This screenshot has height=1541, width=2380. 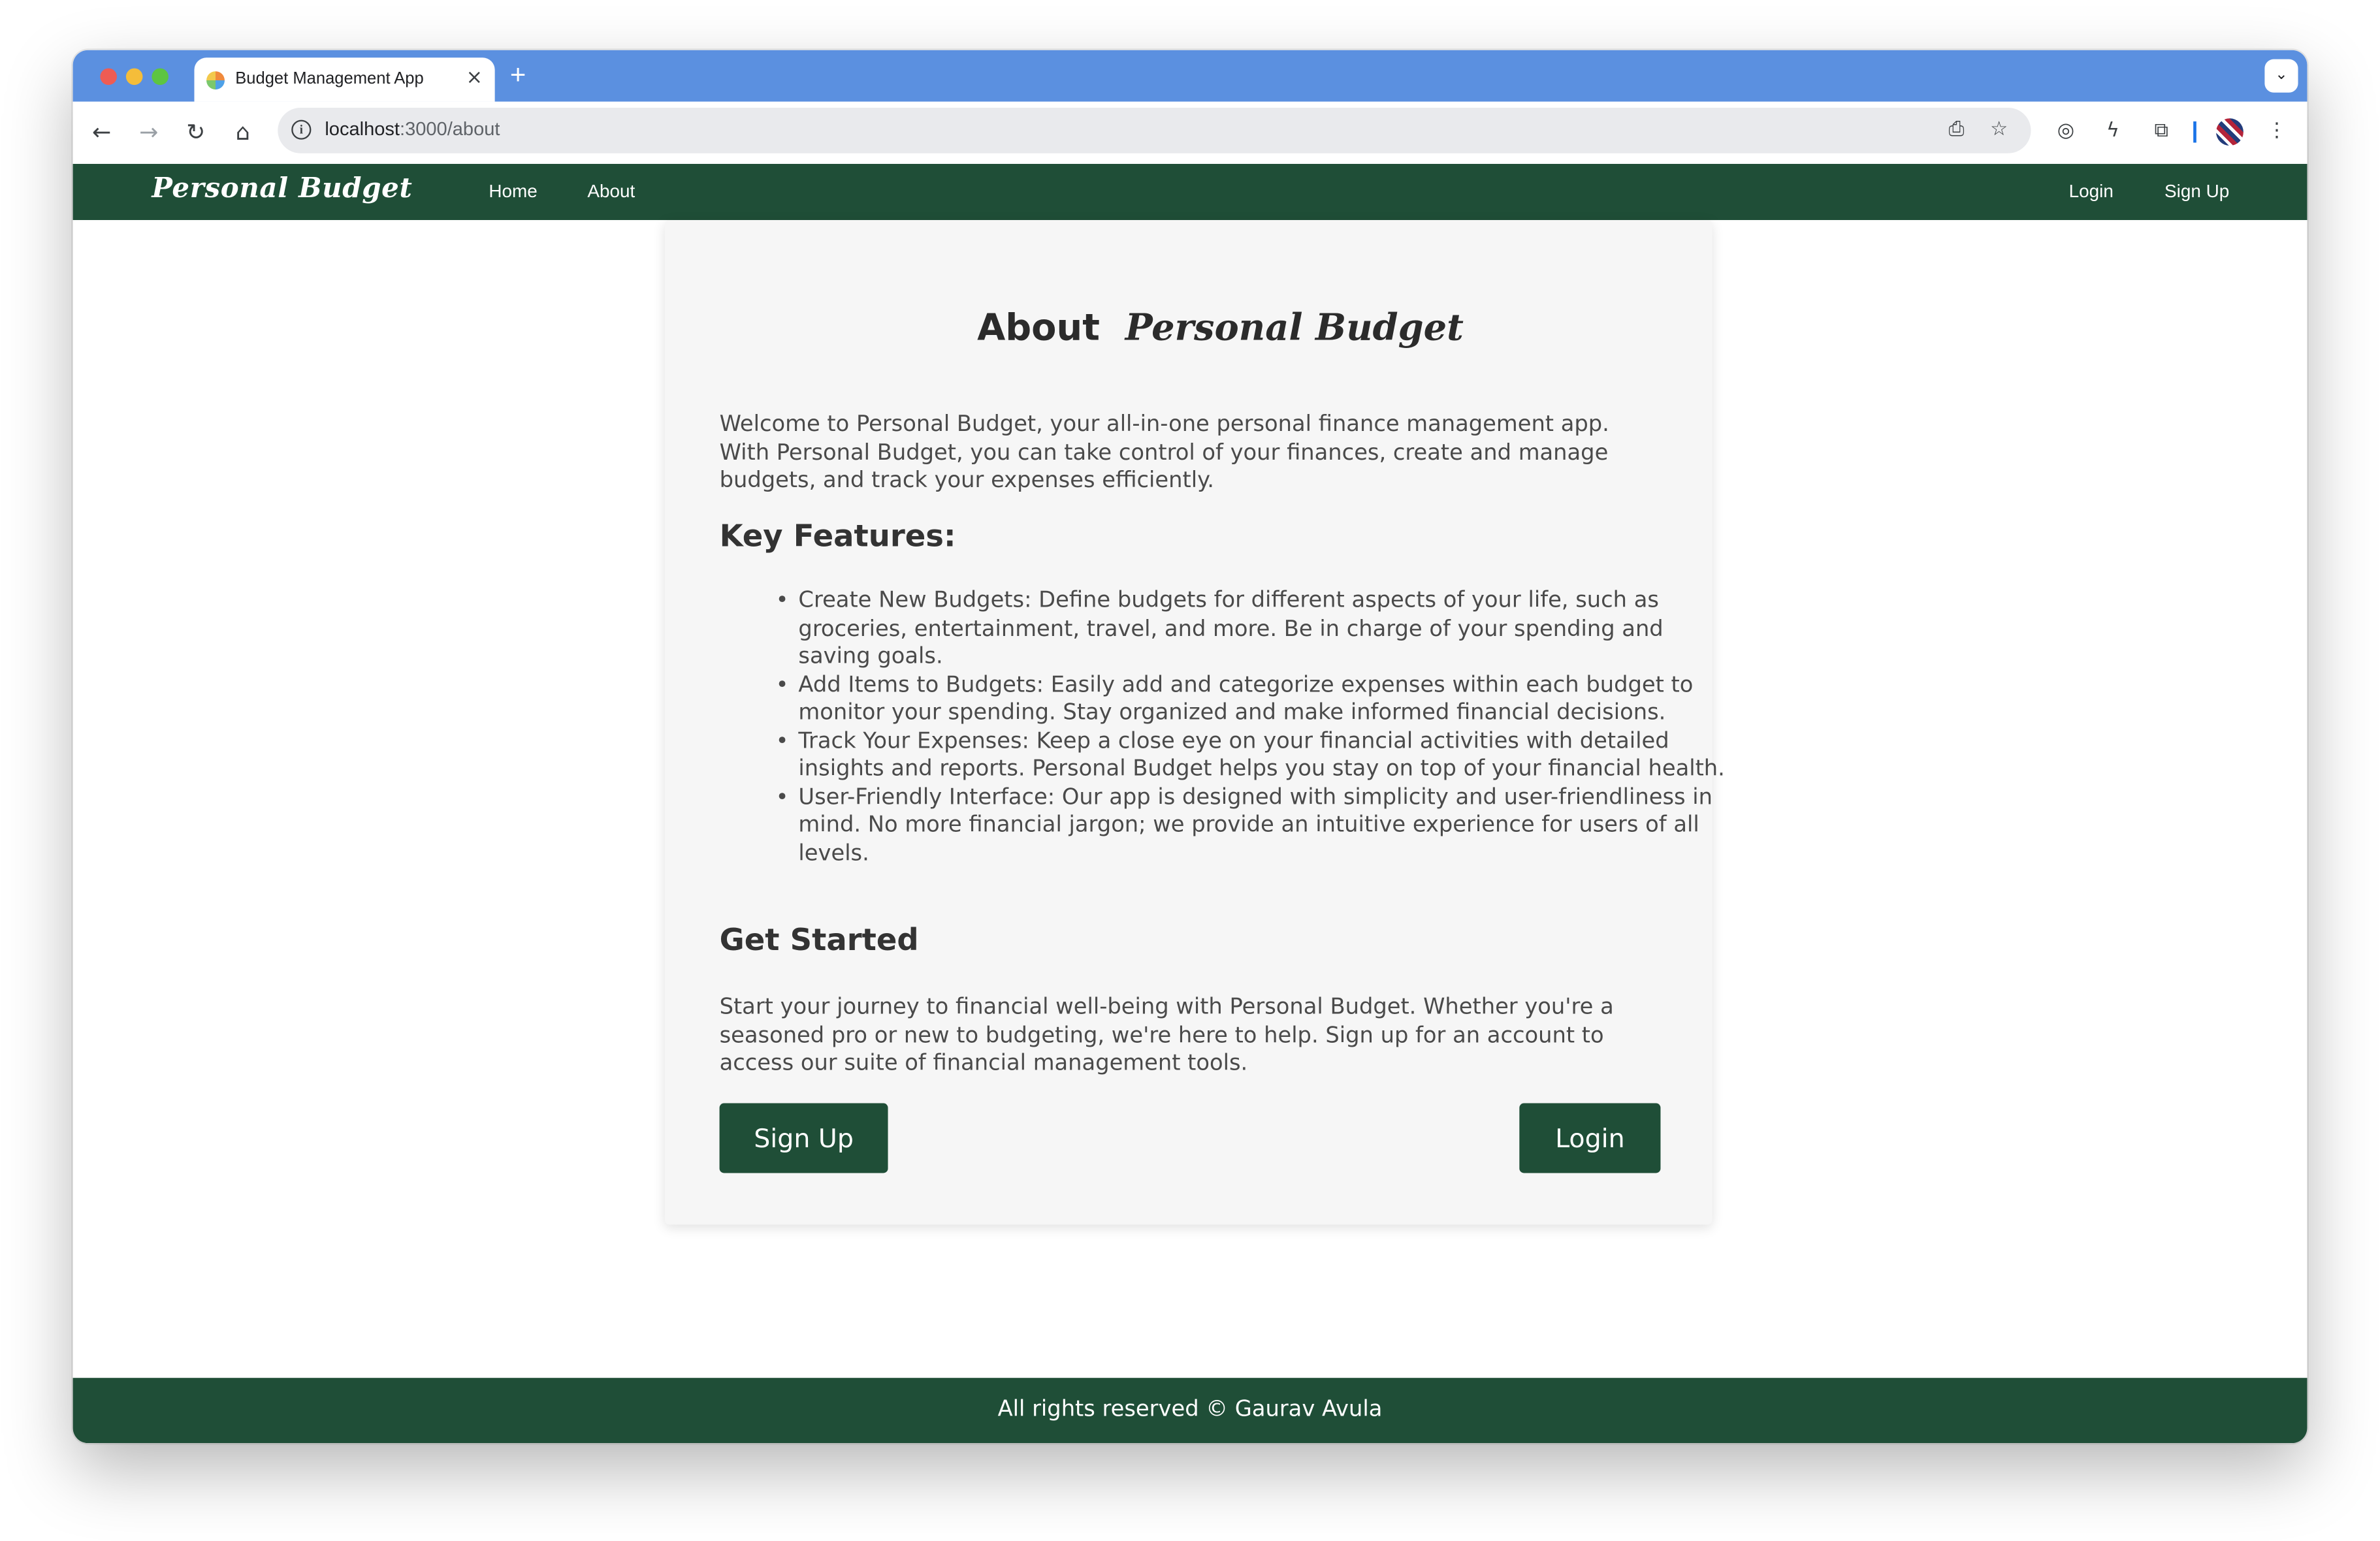 What do you see at coordinates (837, 535) in the screenshot?
I see `features-heading: Key Features:` at bounding box center [837, 535].